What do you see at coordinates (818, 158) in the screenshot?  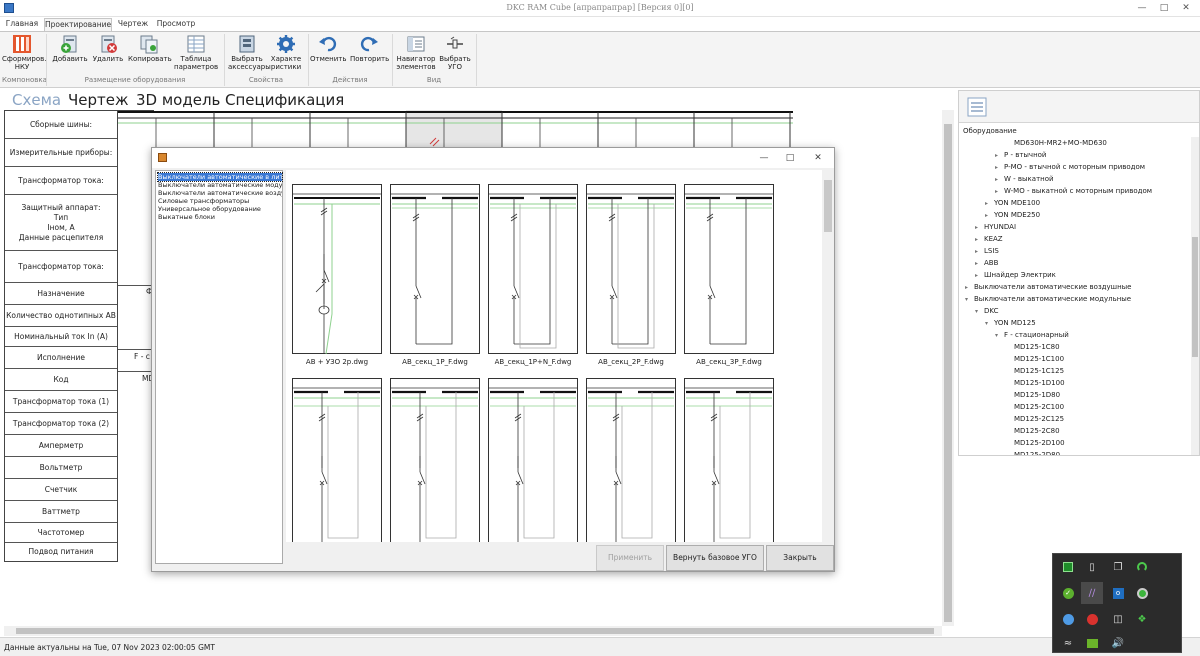 I see `dialog-close-icon: ✕` at bounding box center [818, 158].